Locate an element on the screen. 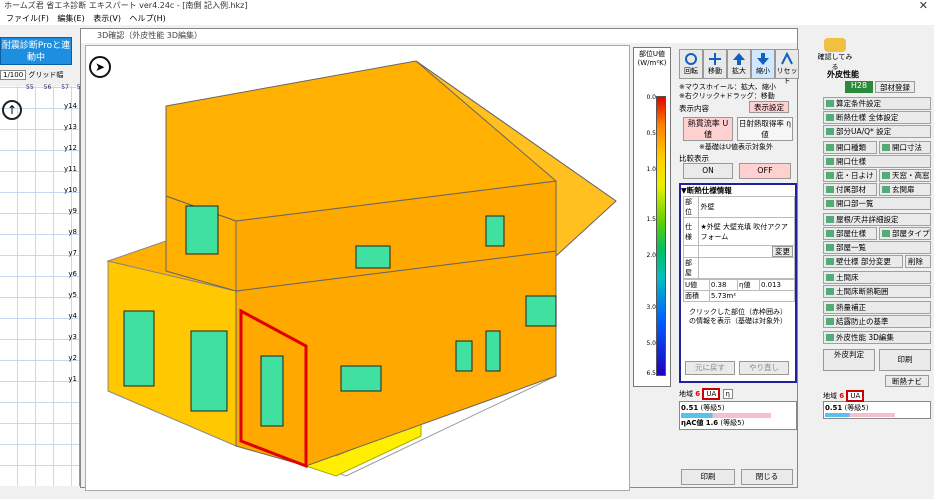  colorbar-tick: 5.0 is located at coordinates (651, 343).